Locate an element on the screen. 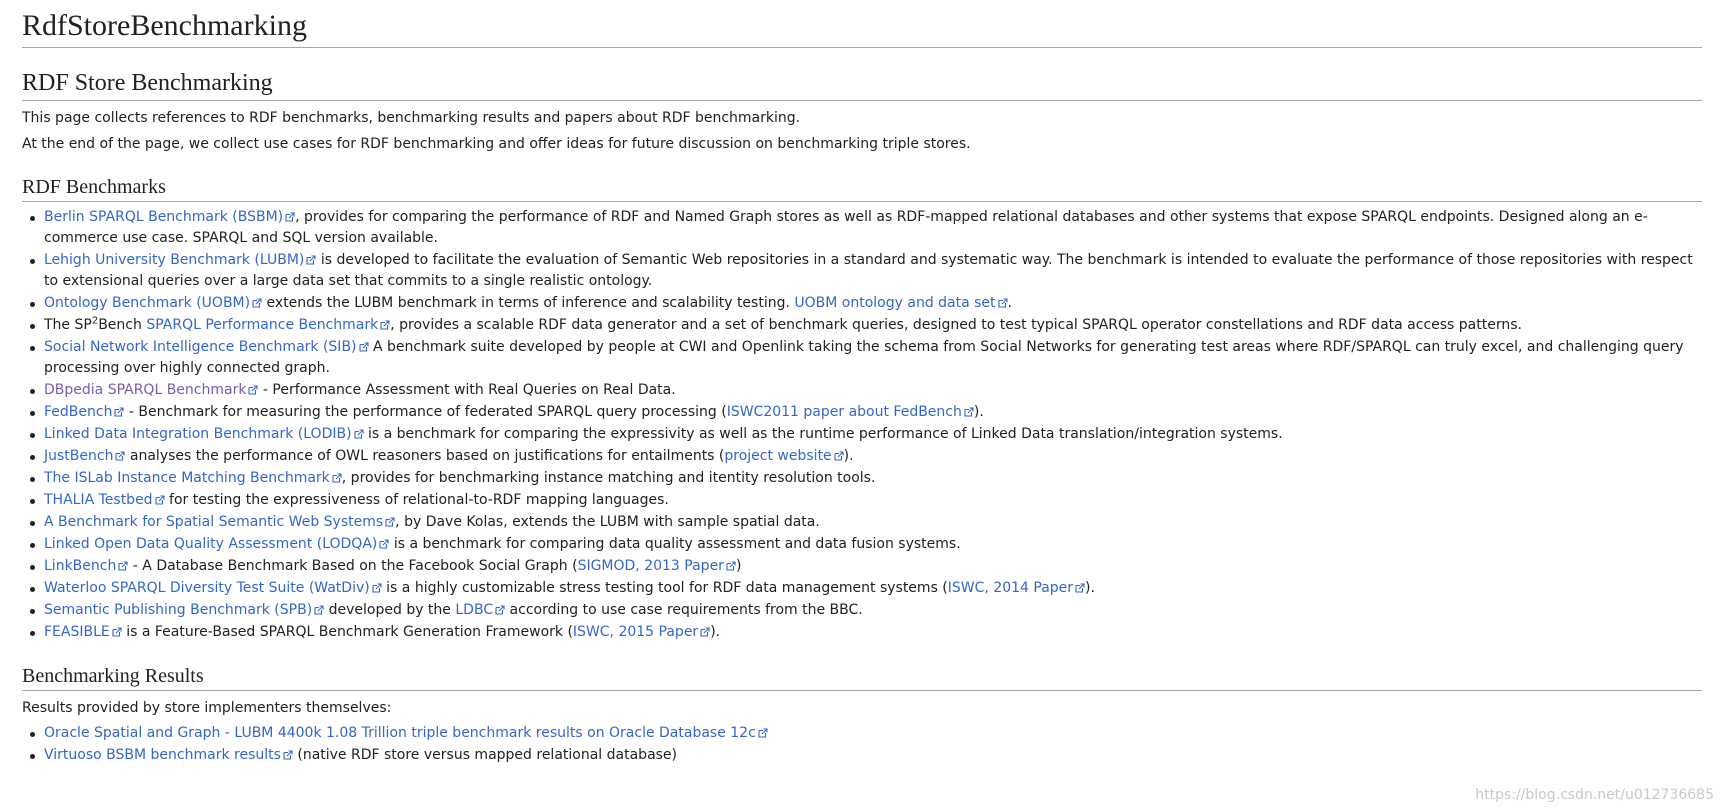  external-link-secondary: ISWC, 2015 Paper is located at coordinates (641, 632).